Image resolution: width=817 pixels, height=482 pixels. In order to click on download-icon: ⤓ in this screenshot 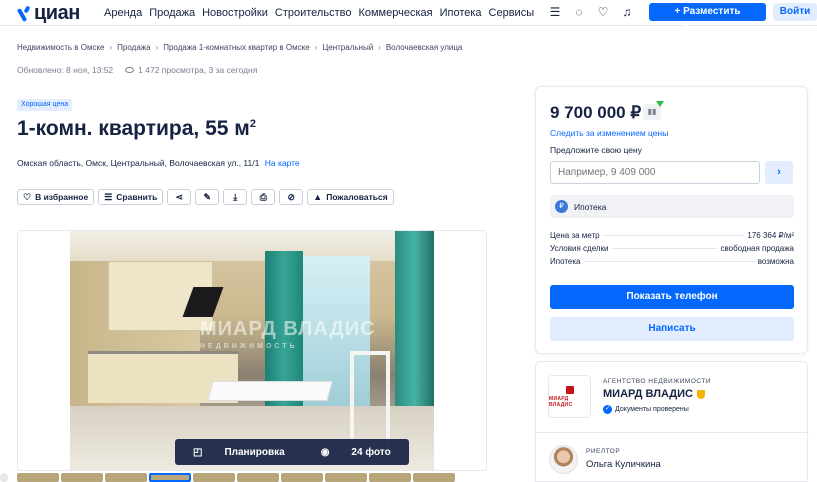, I will do `click(235, 196)`.